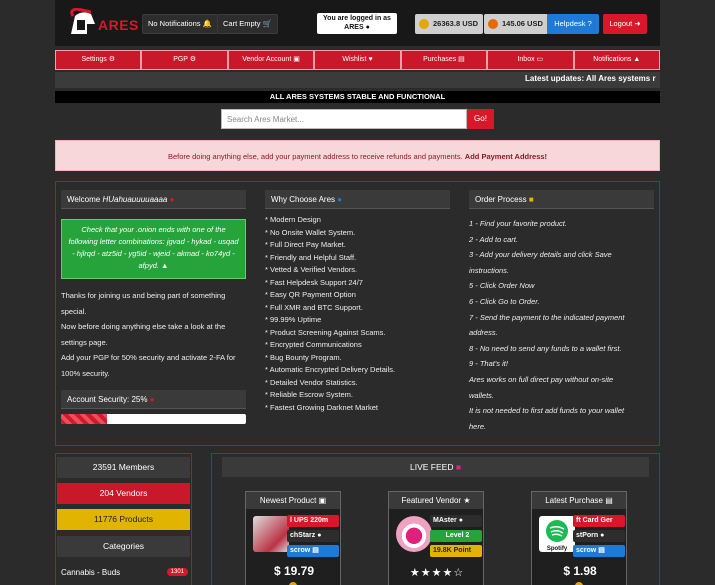 The height and width of the screenshot is (585, 715). Describe the element at coordinates (424, 24) in the screenshot. I see `bitcoin-icon` at that location.